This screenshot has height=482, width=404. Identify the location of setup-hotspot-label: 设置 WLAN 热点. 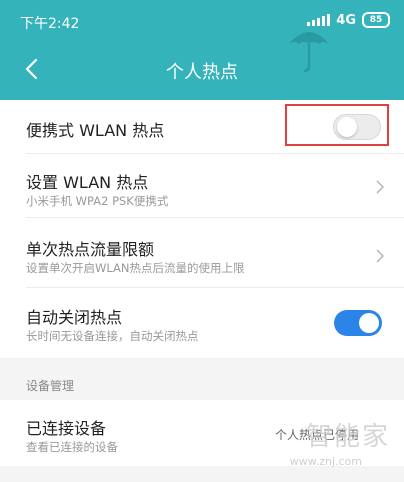
(87, 182).